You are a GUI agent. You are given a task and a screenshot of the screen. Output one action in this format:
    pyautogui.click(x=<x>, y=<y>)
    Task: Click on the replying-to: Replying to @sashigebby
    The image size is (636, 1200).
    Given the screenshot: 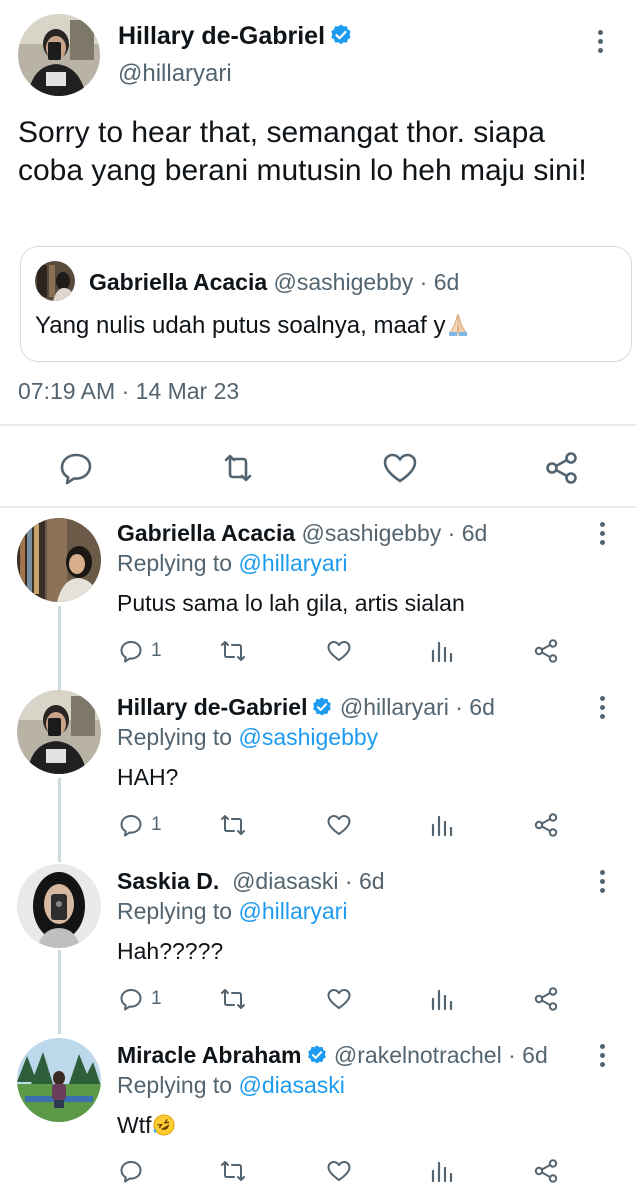 What is the action you would take?
    pyautogui.click(x=247, y=737)
    